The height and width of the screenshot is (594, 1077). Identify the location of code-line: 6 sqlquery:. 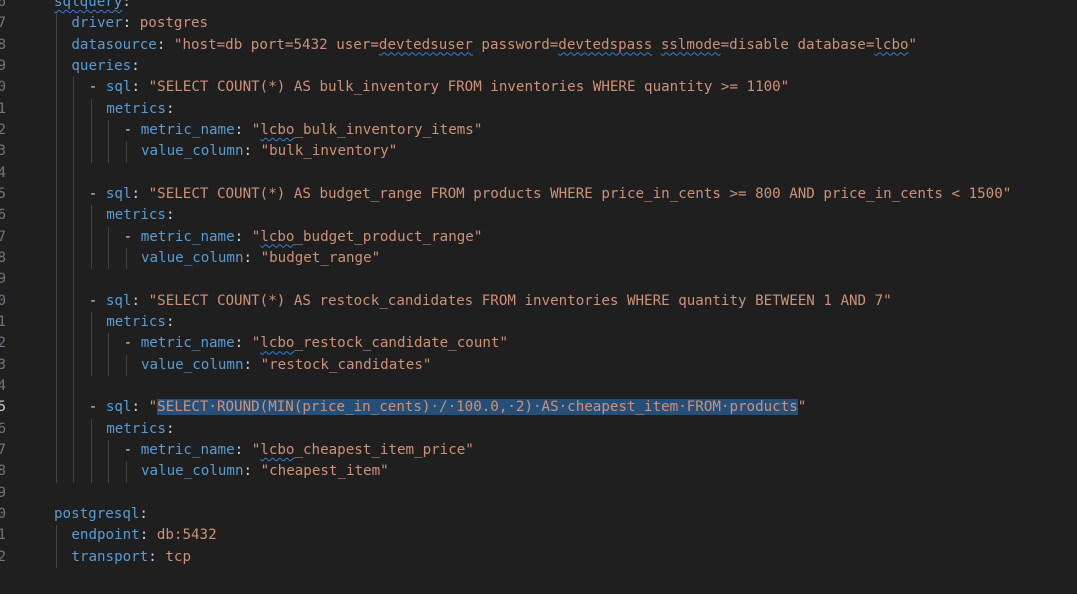
(538, 6).